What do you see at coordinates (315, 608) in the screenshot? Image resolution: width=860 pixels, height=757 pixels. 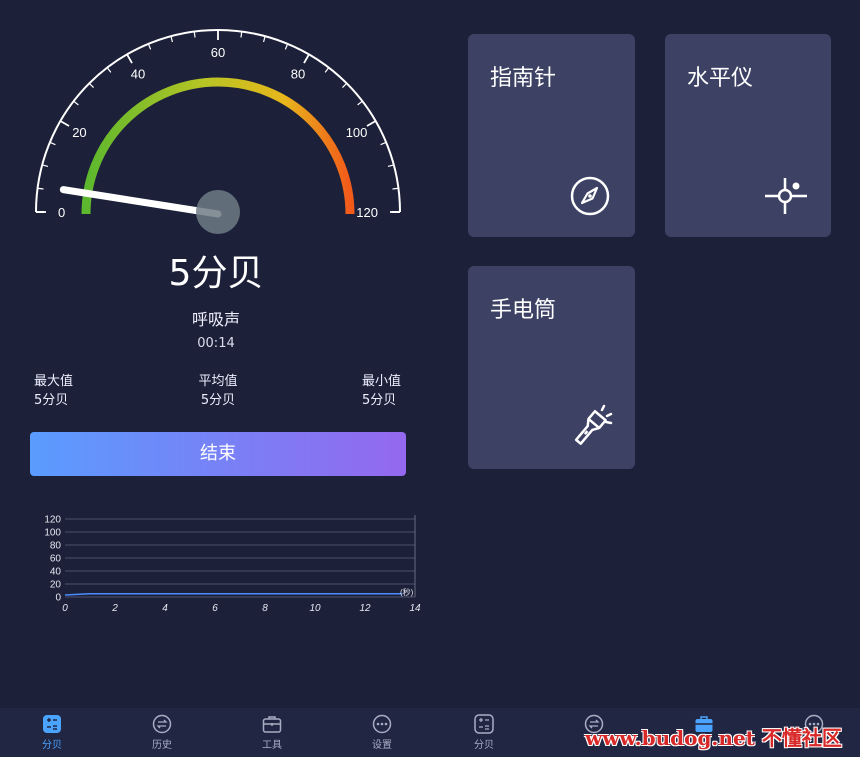 I see `chart-xtick-label: 10` at bounding box center [315, 608].